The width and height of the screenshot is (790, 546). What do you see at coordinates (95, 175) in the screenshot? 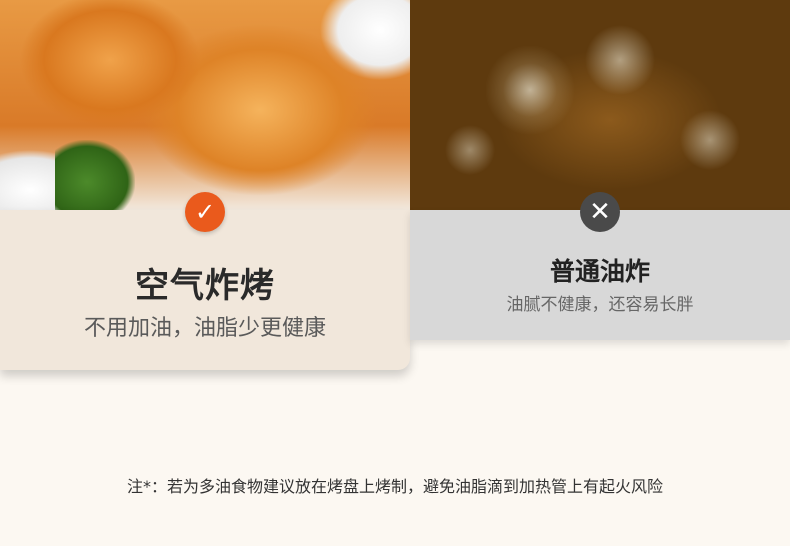
I see `herb-garnish` at bounding box center [95, 175].